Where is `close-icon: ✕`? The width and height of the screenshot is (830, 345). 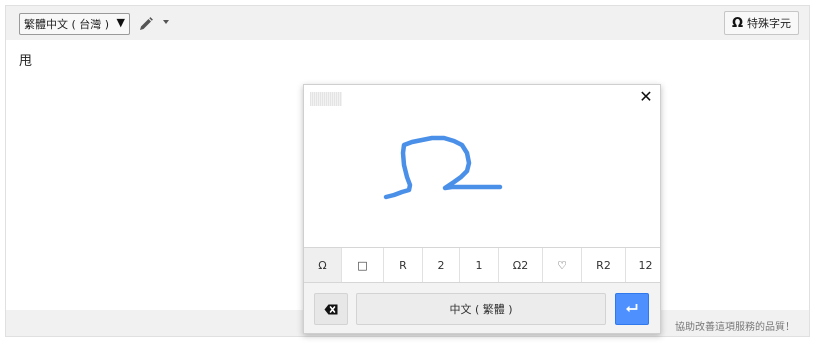
close-icon: ✕ is located at coordinates (646, 97).